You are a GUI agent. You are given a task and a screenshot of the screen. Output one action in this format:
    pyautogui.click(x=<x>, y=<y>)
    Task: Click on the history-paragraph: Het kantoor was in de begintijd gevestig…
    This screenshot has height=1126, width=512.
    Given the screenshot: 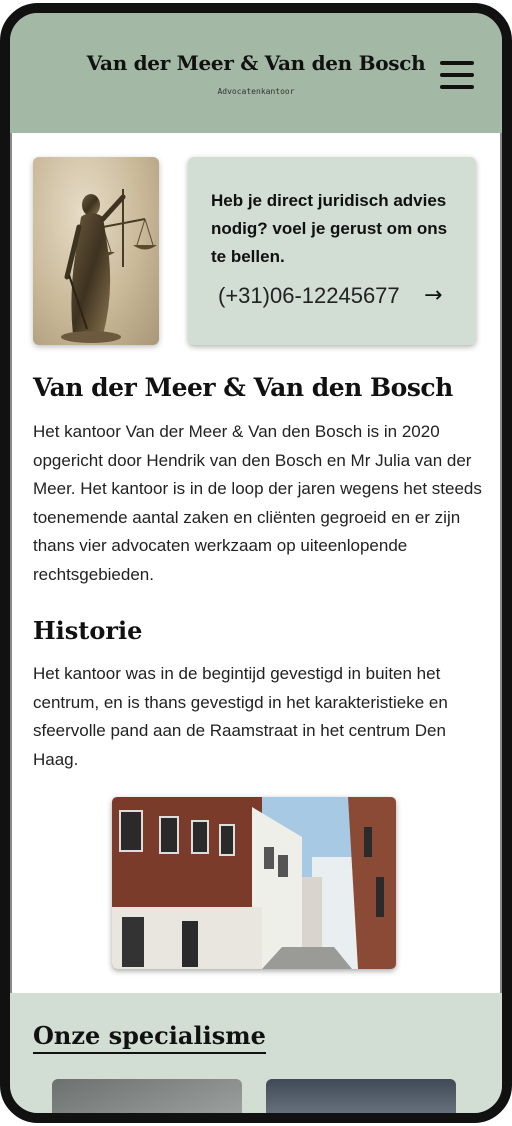 What is the action you would take?
    pyautogui.click(x=240, y=716)
    